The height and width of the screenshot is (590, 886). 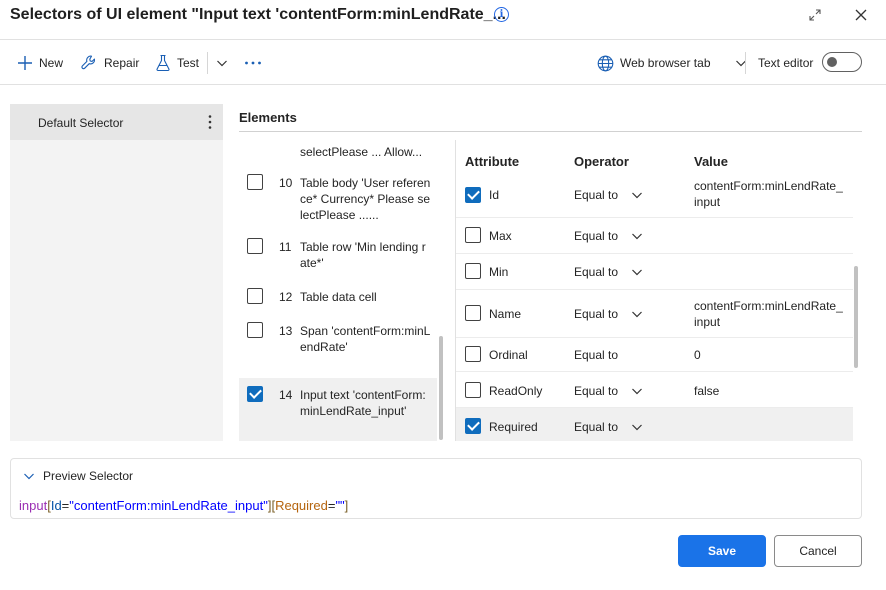 What do you see at coordinates (815, 16) in the screenshot?
I see `expand-icon` at bounding box center [815, 16].